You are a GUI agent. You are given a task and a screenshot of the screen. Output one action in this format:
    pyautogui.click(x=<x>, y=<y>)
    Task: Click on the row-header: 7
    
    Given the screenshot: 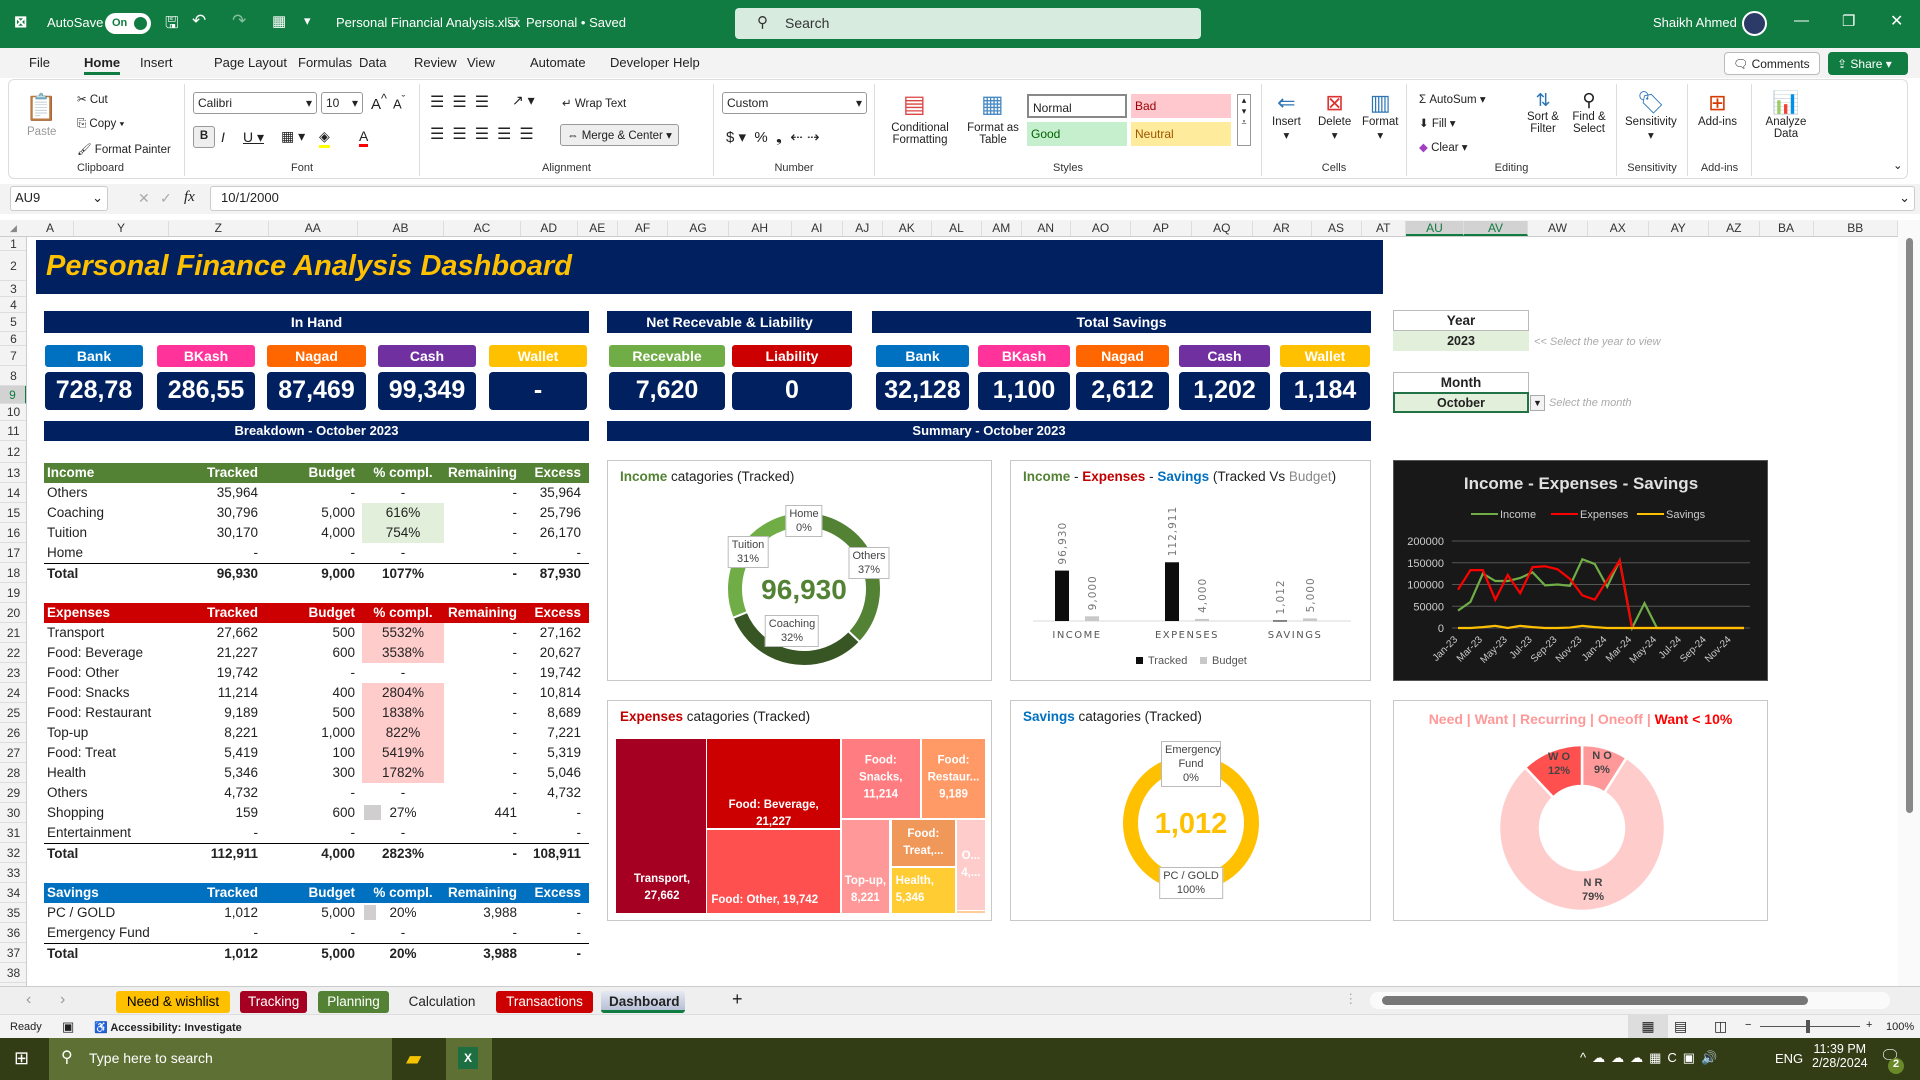 What is the action you would take?
    pyautogui.click(x=13, y=356)
    